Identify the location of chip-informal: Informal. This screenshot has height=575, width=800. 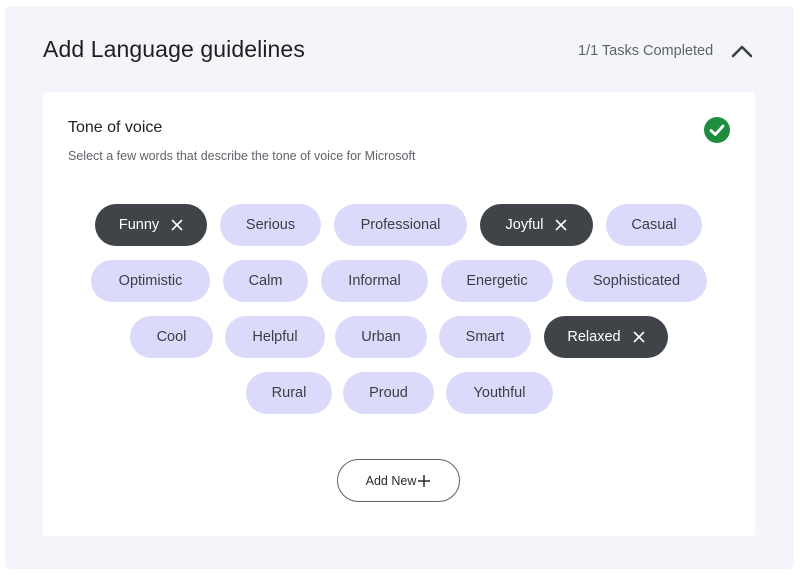
(374, 281).